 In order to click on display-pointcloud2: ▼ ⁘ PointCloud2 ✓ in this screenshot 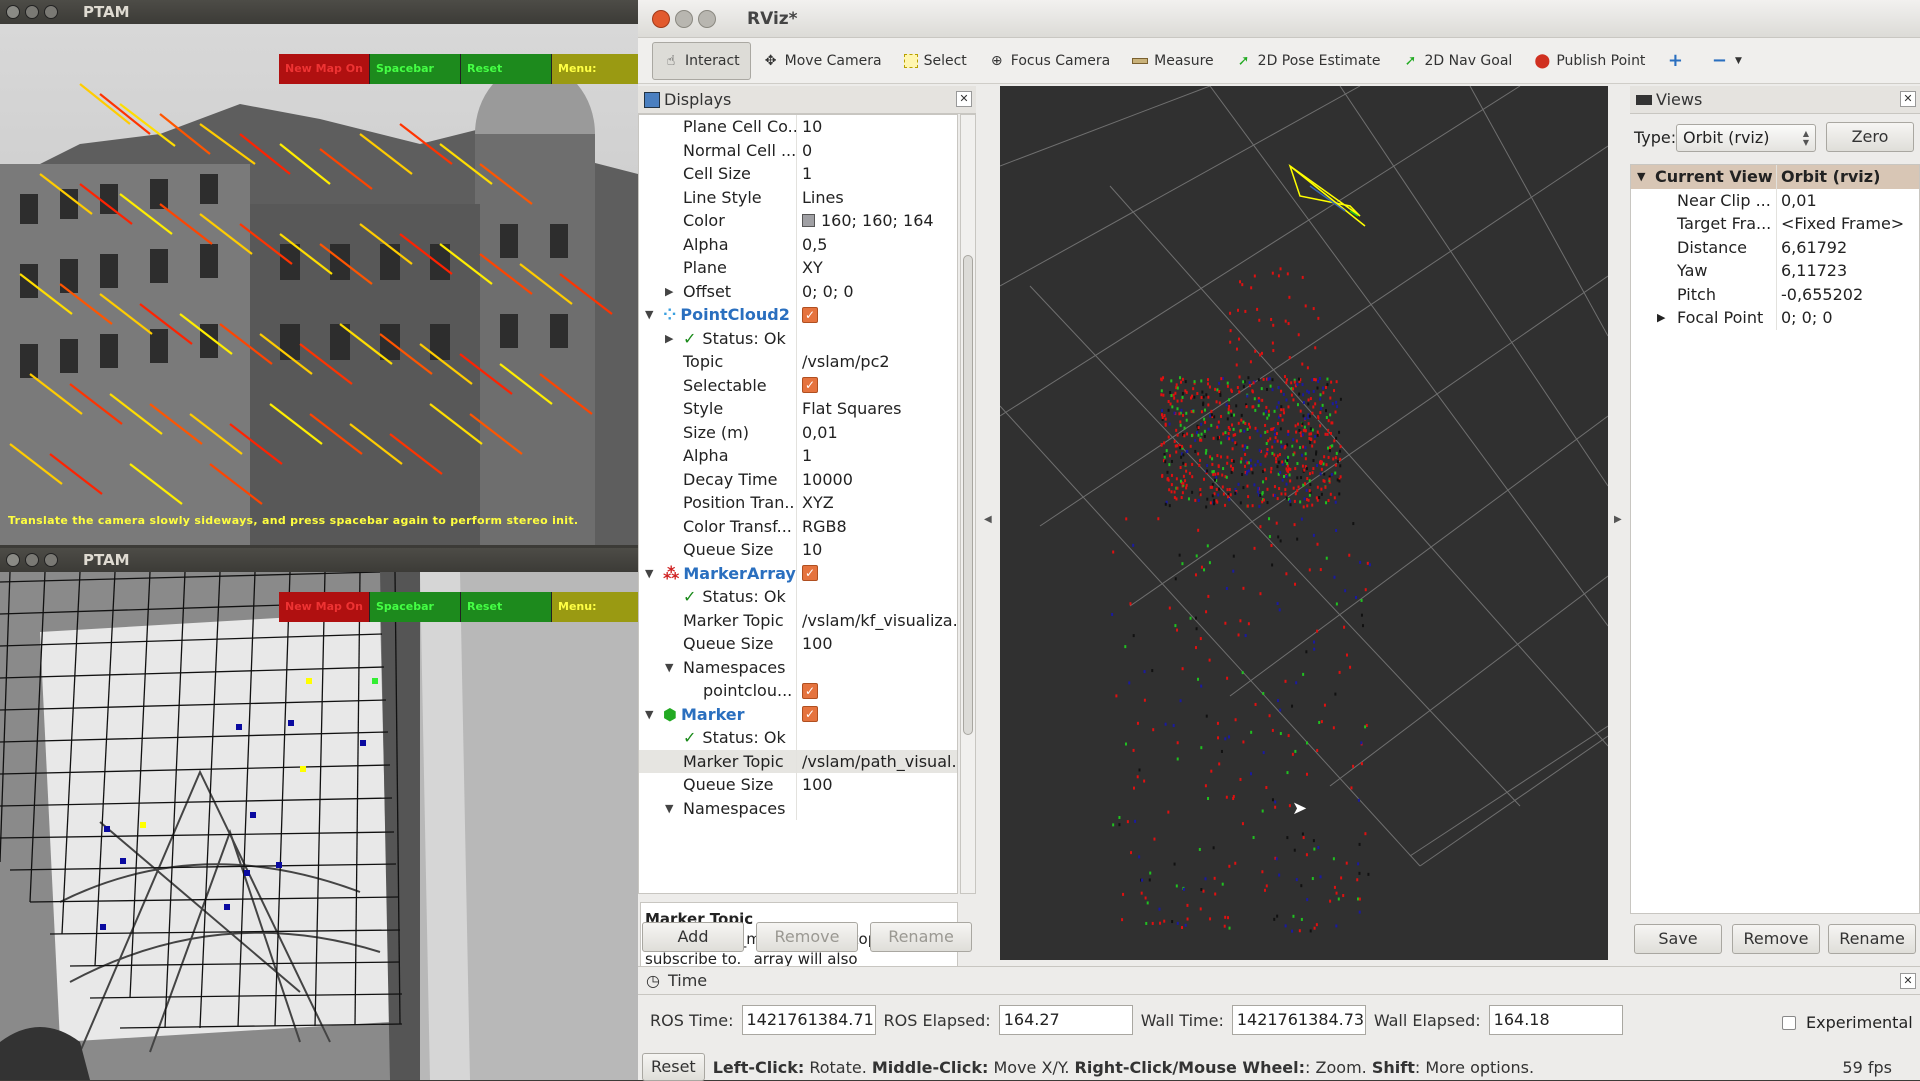, I will do `click(798, 315)`.